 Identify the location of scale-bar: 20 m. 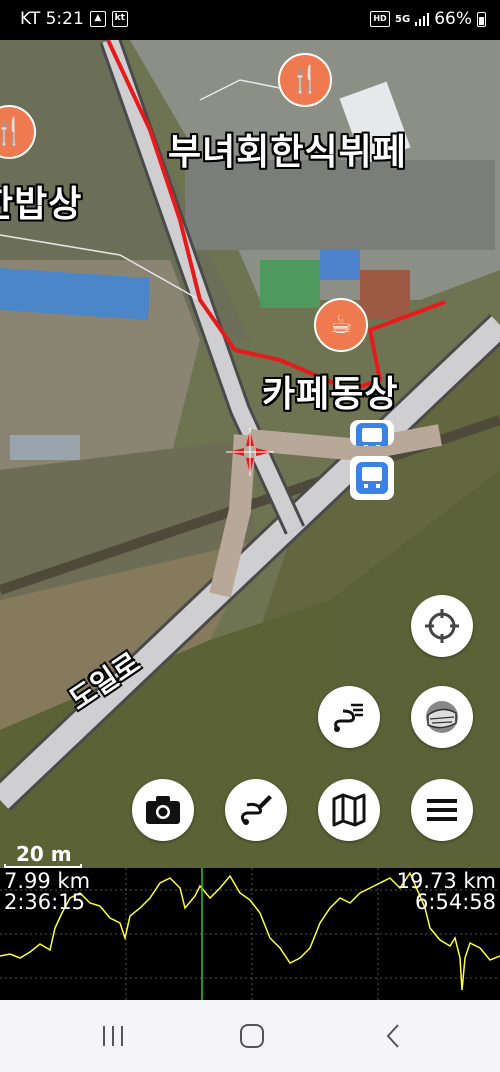
(43, 855).